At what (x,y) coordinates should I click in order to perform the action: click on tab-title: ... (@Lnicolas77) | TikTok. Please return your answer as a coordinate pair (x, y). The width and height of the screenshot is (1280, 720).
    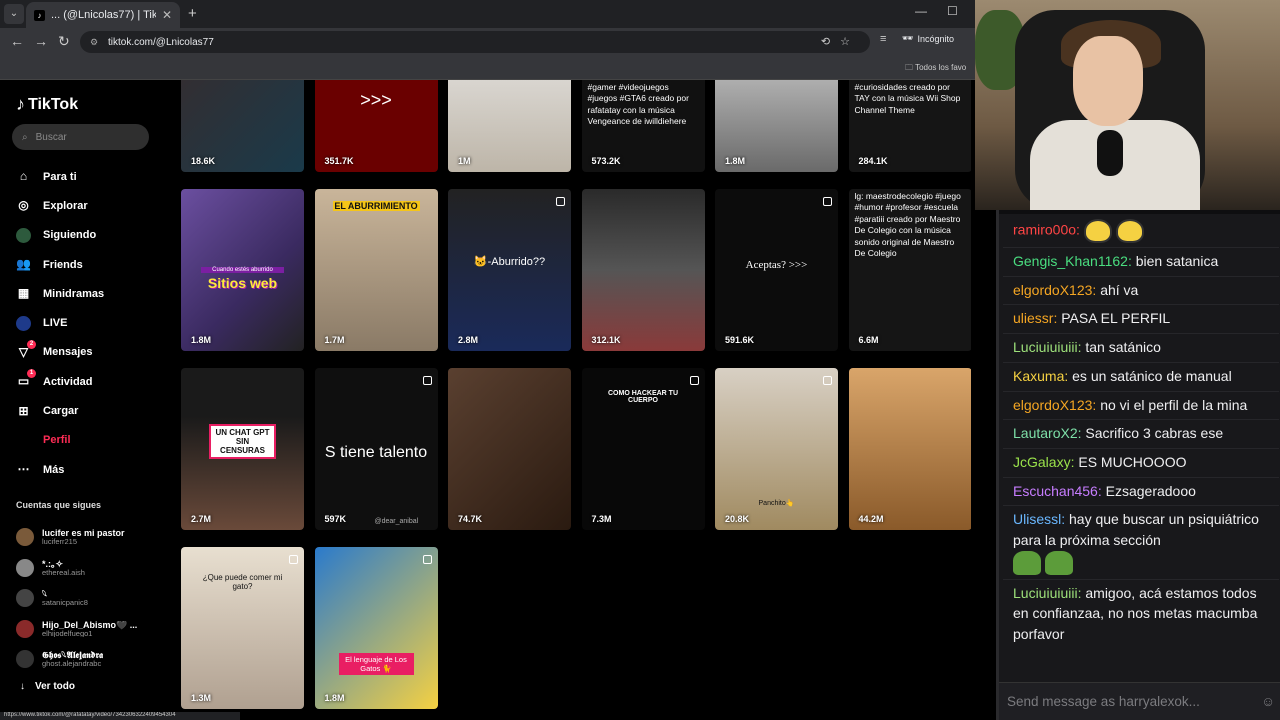
    Looking at the image, I should click on (103, 15).